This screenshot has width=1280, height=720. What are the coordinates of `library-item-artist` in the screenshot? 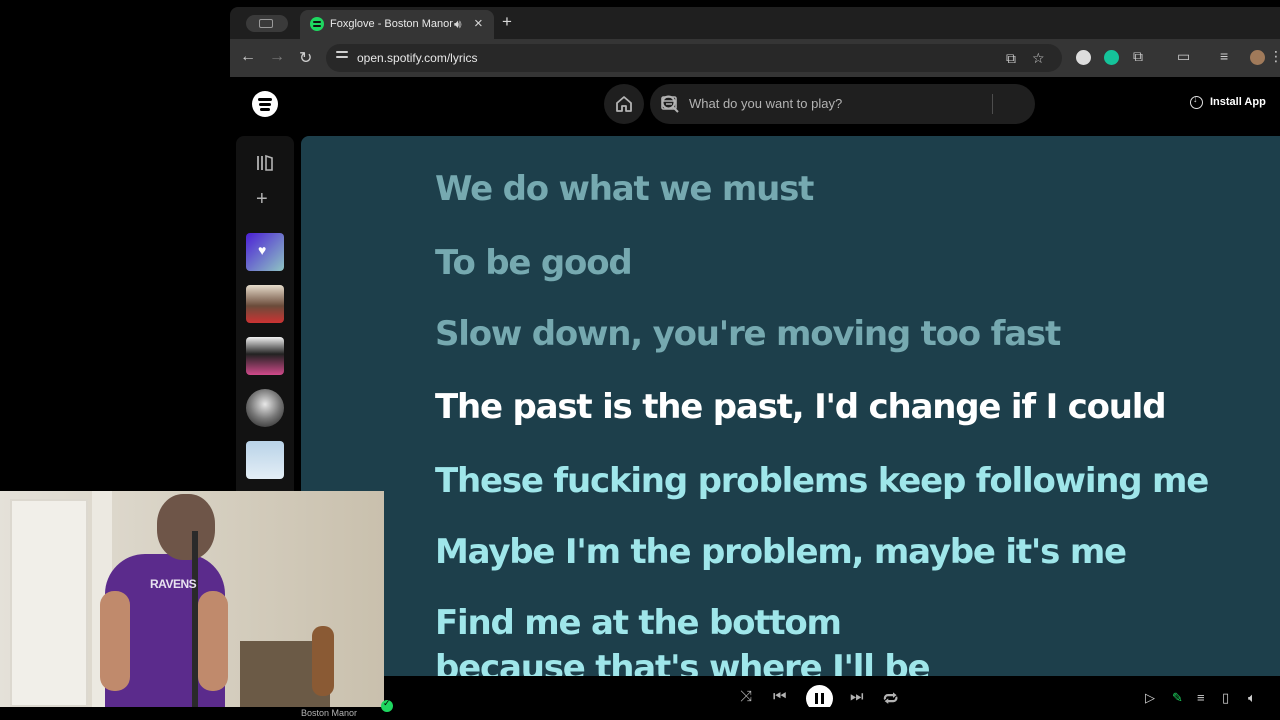 It's located at (265, 408).